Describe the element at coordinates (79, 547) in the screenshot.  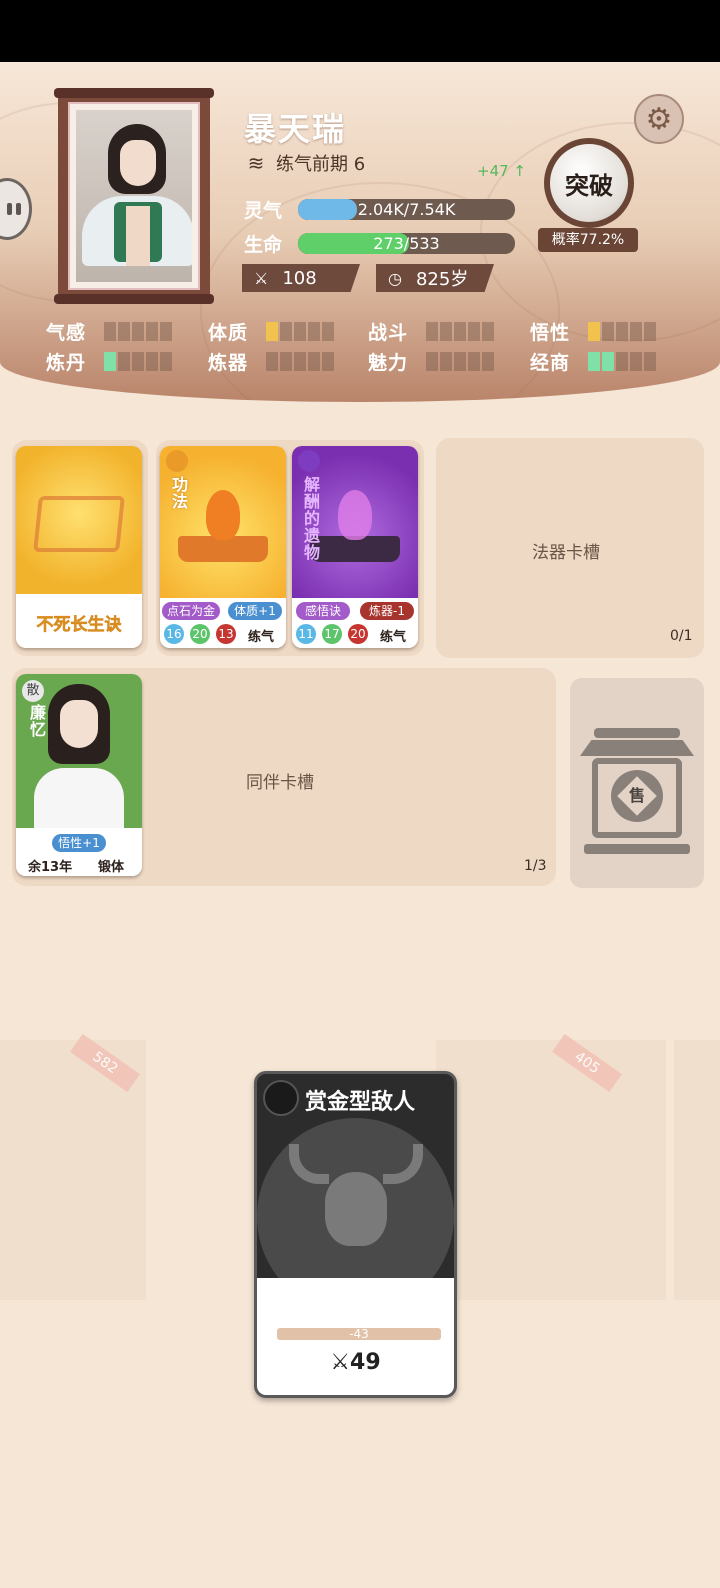
I see `main-technique-card: 不死长生诀` at that location.